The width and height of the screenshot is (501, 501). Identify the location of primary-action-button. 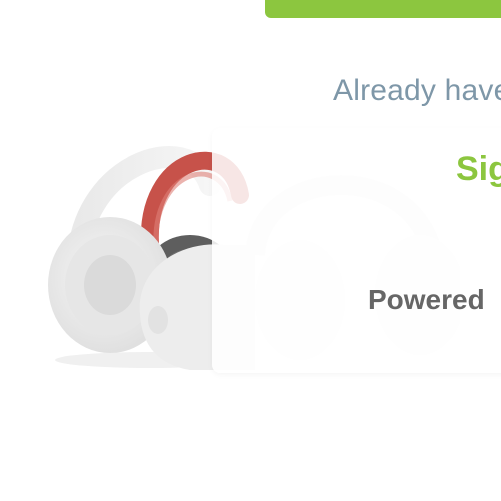
(383, 9).